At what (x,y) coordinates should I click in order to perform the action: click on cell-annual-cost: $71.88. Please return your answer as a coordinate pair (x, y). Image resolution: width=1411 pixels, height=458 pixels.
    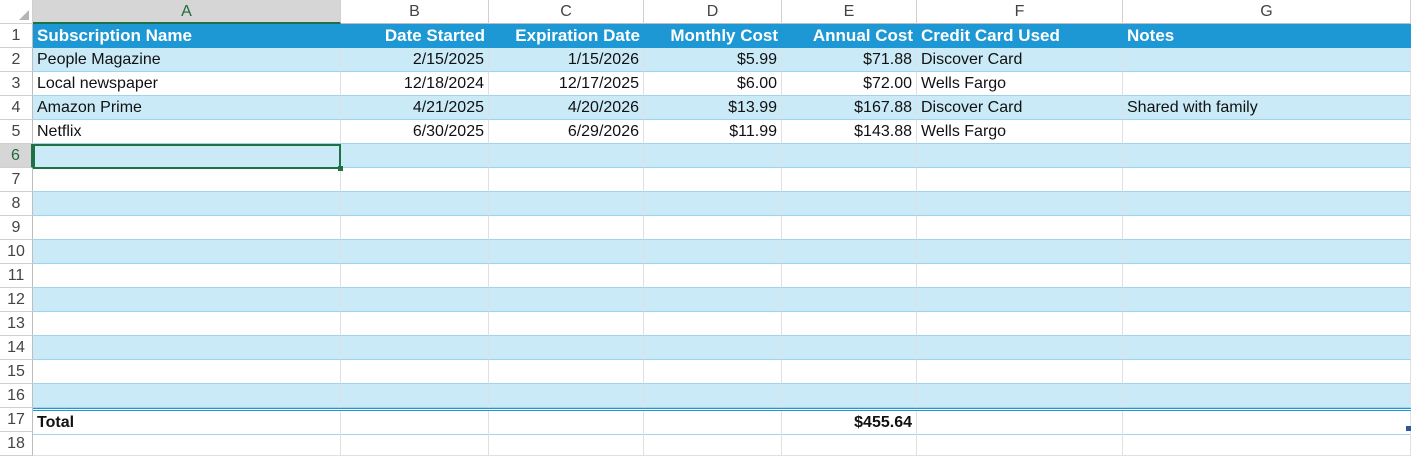
    Looking at the image, I should click on (849, 60).